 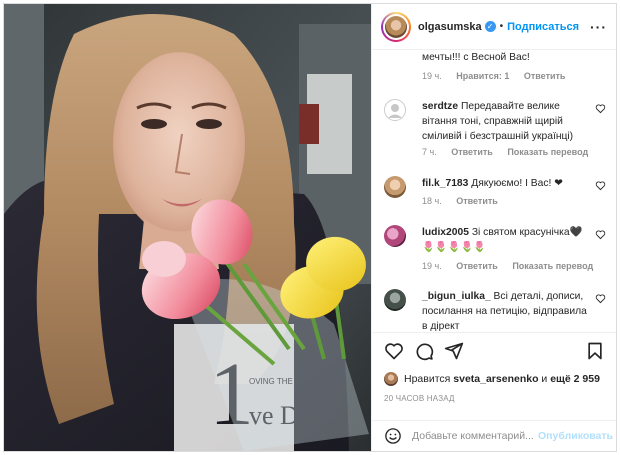 What do you see at coordinates (490, 26) in the screenshot?
I see `verified-icon: ✓` at bounding box center [490, 26].